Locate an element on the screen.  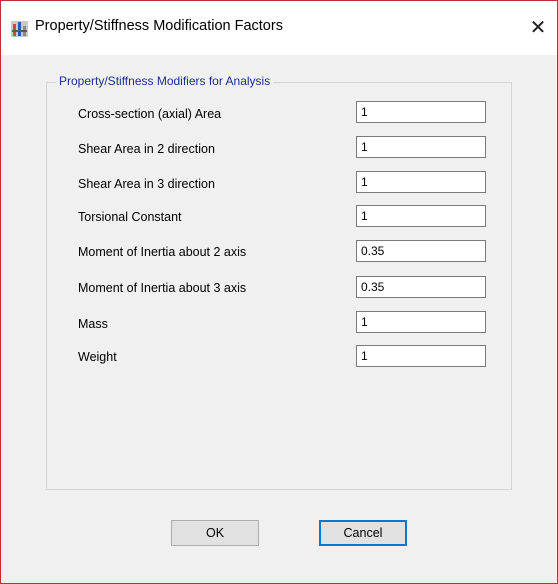
label-weight: Weight is located at coordinates (97, 357).